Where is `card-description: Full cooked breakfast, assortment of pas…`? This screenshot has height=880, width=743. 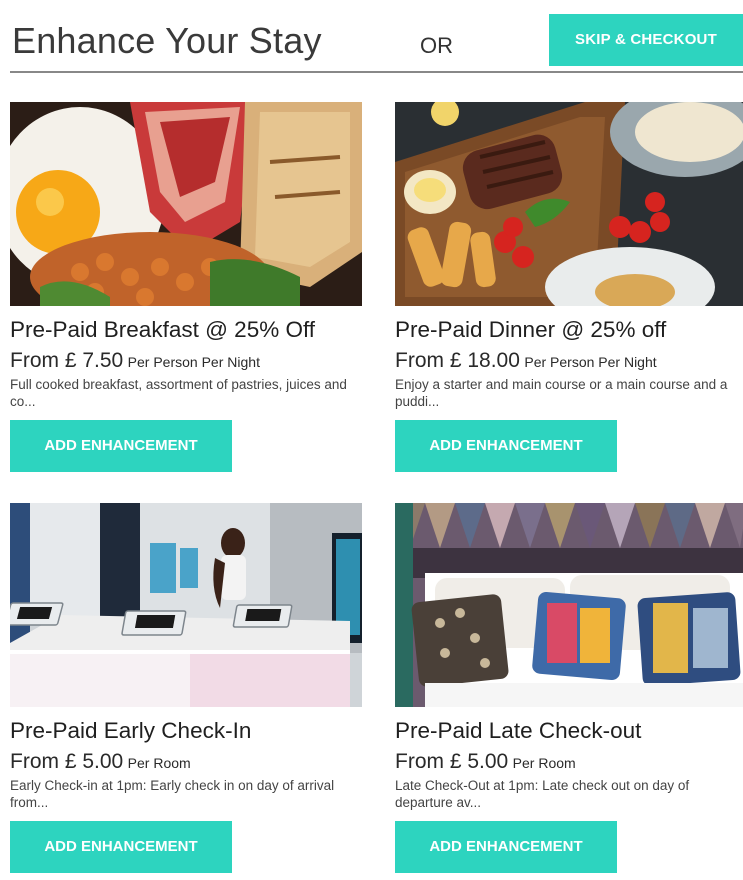 card-description: Full cooked breakfast, assortment of pas… is located at coordinates (178, 393).